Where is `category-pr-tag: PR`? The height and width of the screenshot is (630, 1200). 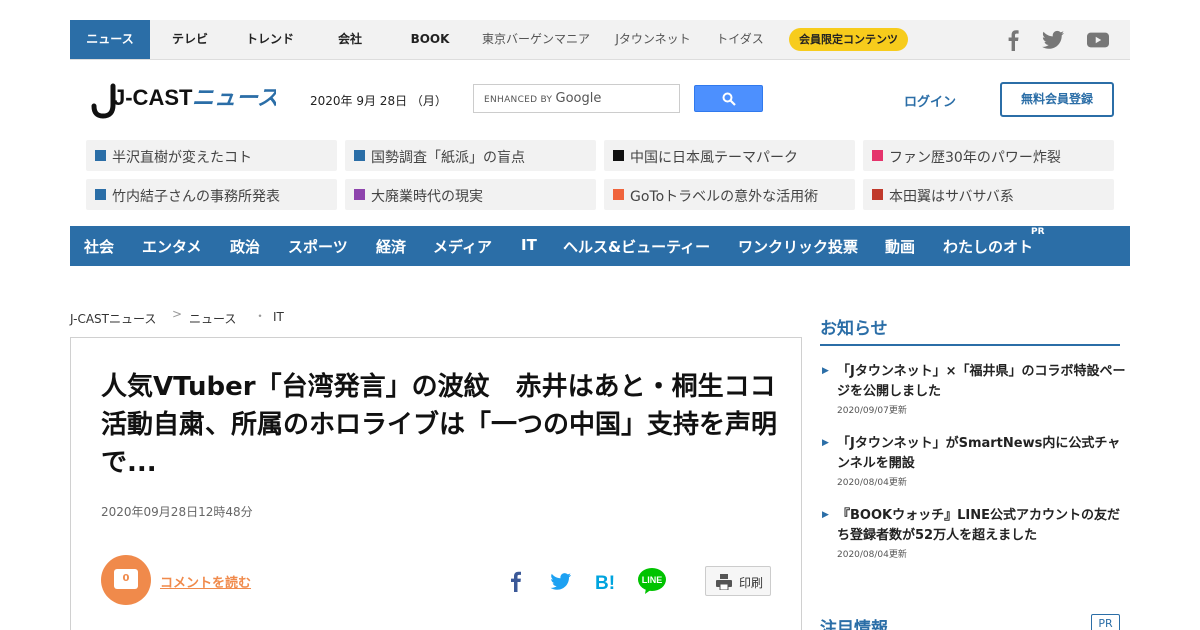 category-pr-tag: PR is located at coordinates (1038, 232).